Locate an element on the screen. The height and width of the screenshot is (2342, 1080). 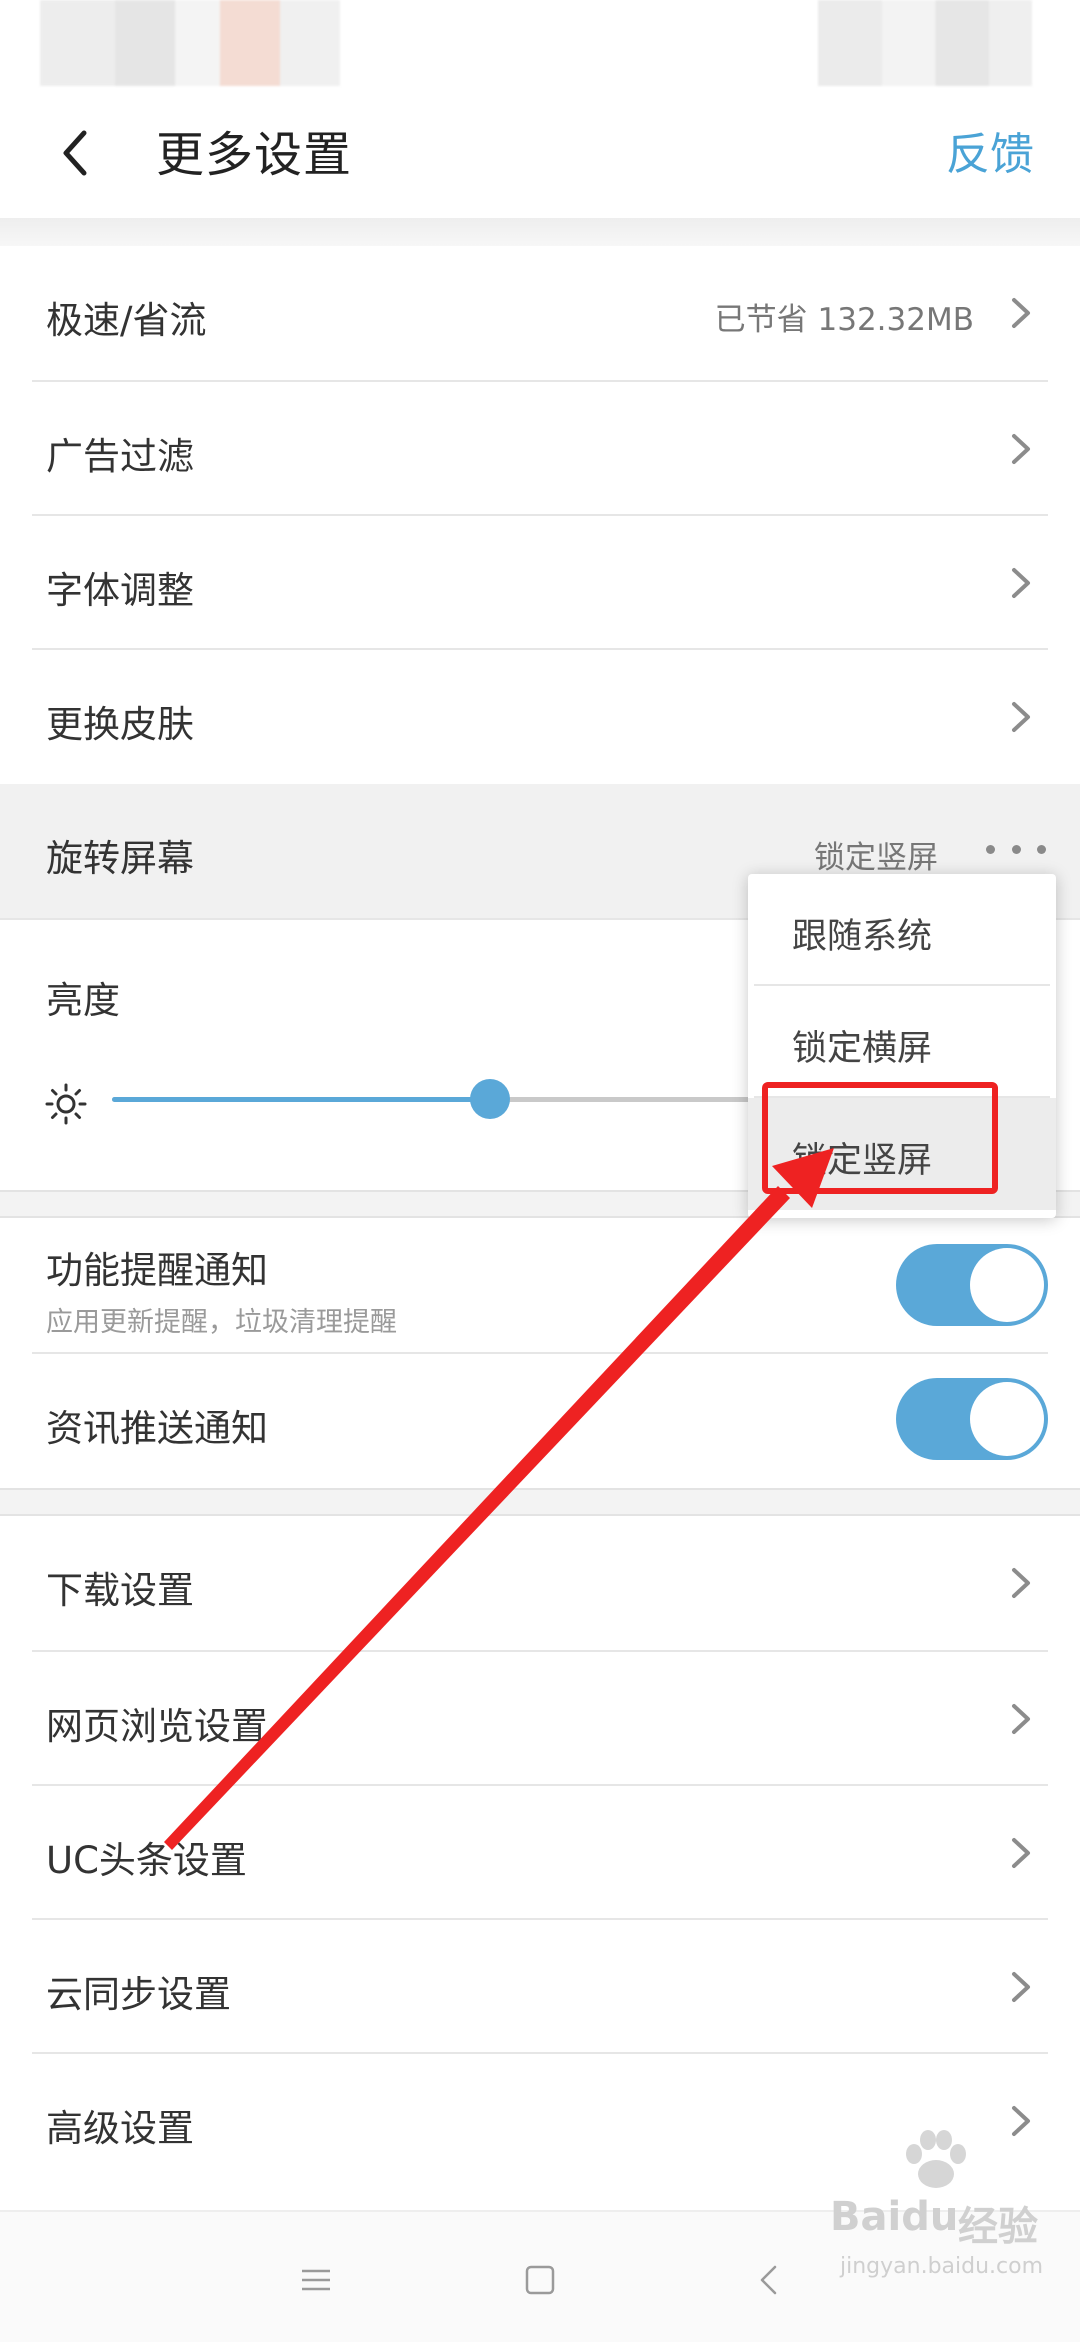
nav-back-button is located at coordinates (768, 2280).